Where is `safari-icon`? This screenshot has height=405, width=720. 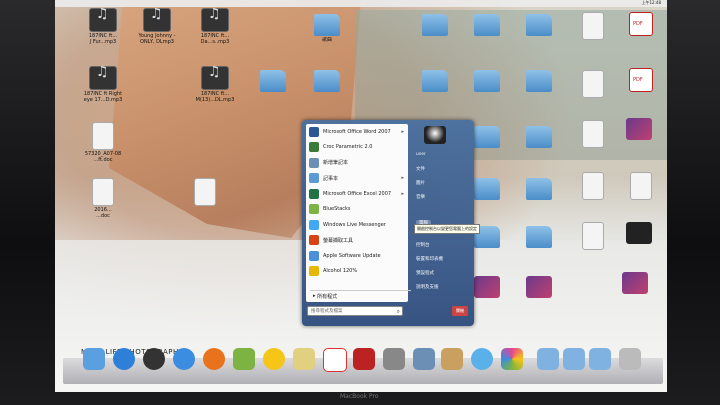 safari-icon is located at coordinates (184, 359).